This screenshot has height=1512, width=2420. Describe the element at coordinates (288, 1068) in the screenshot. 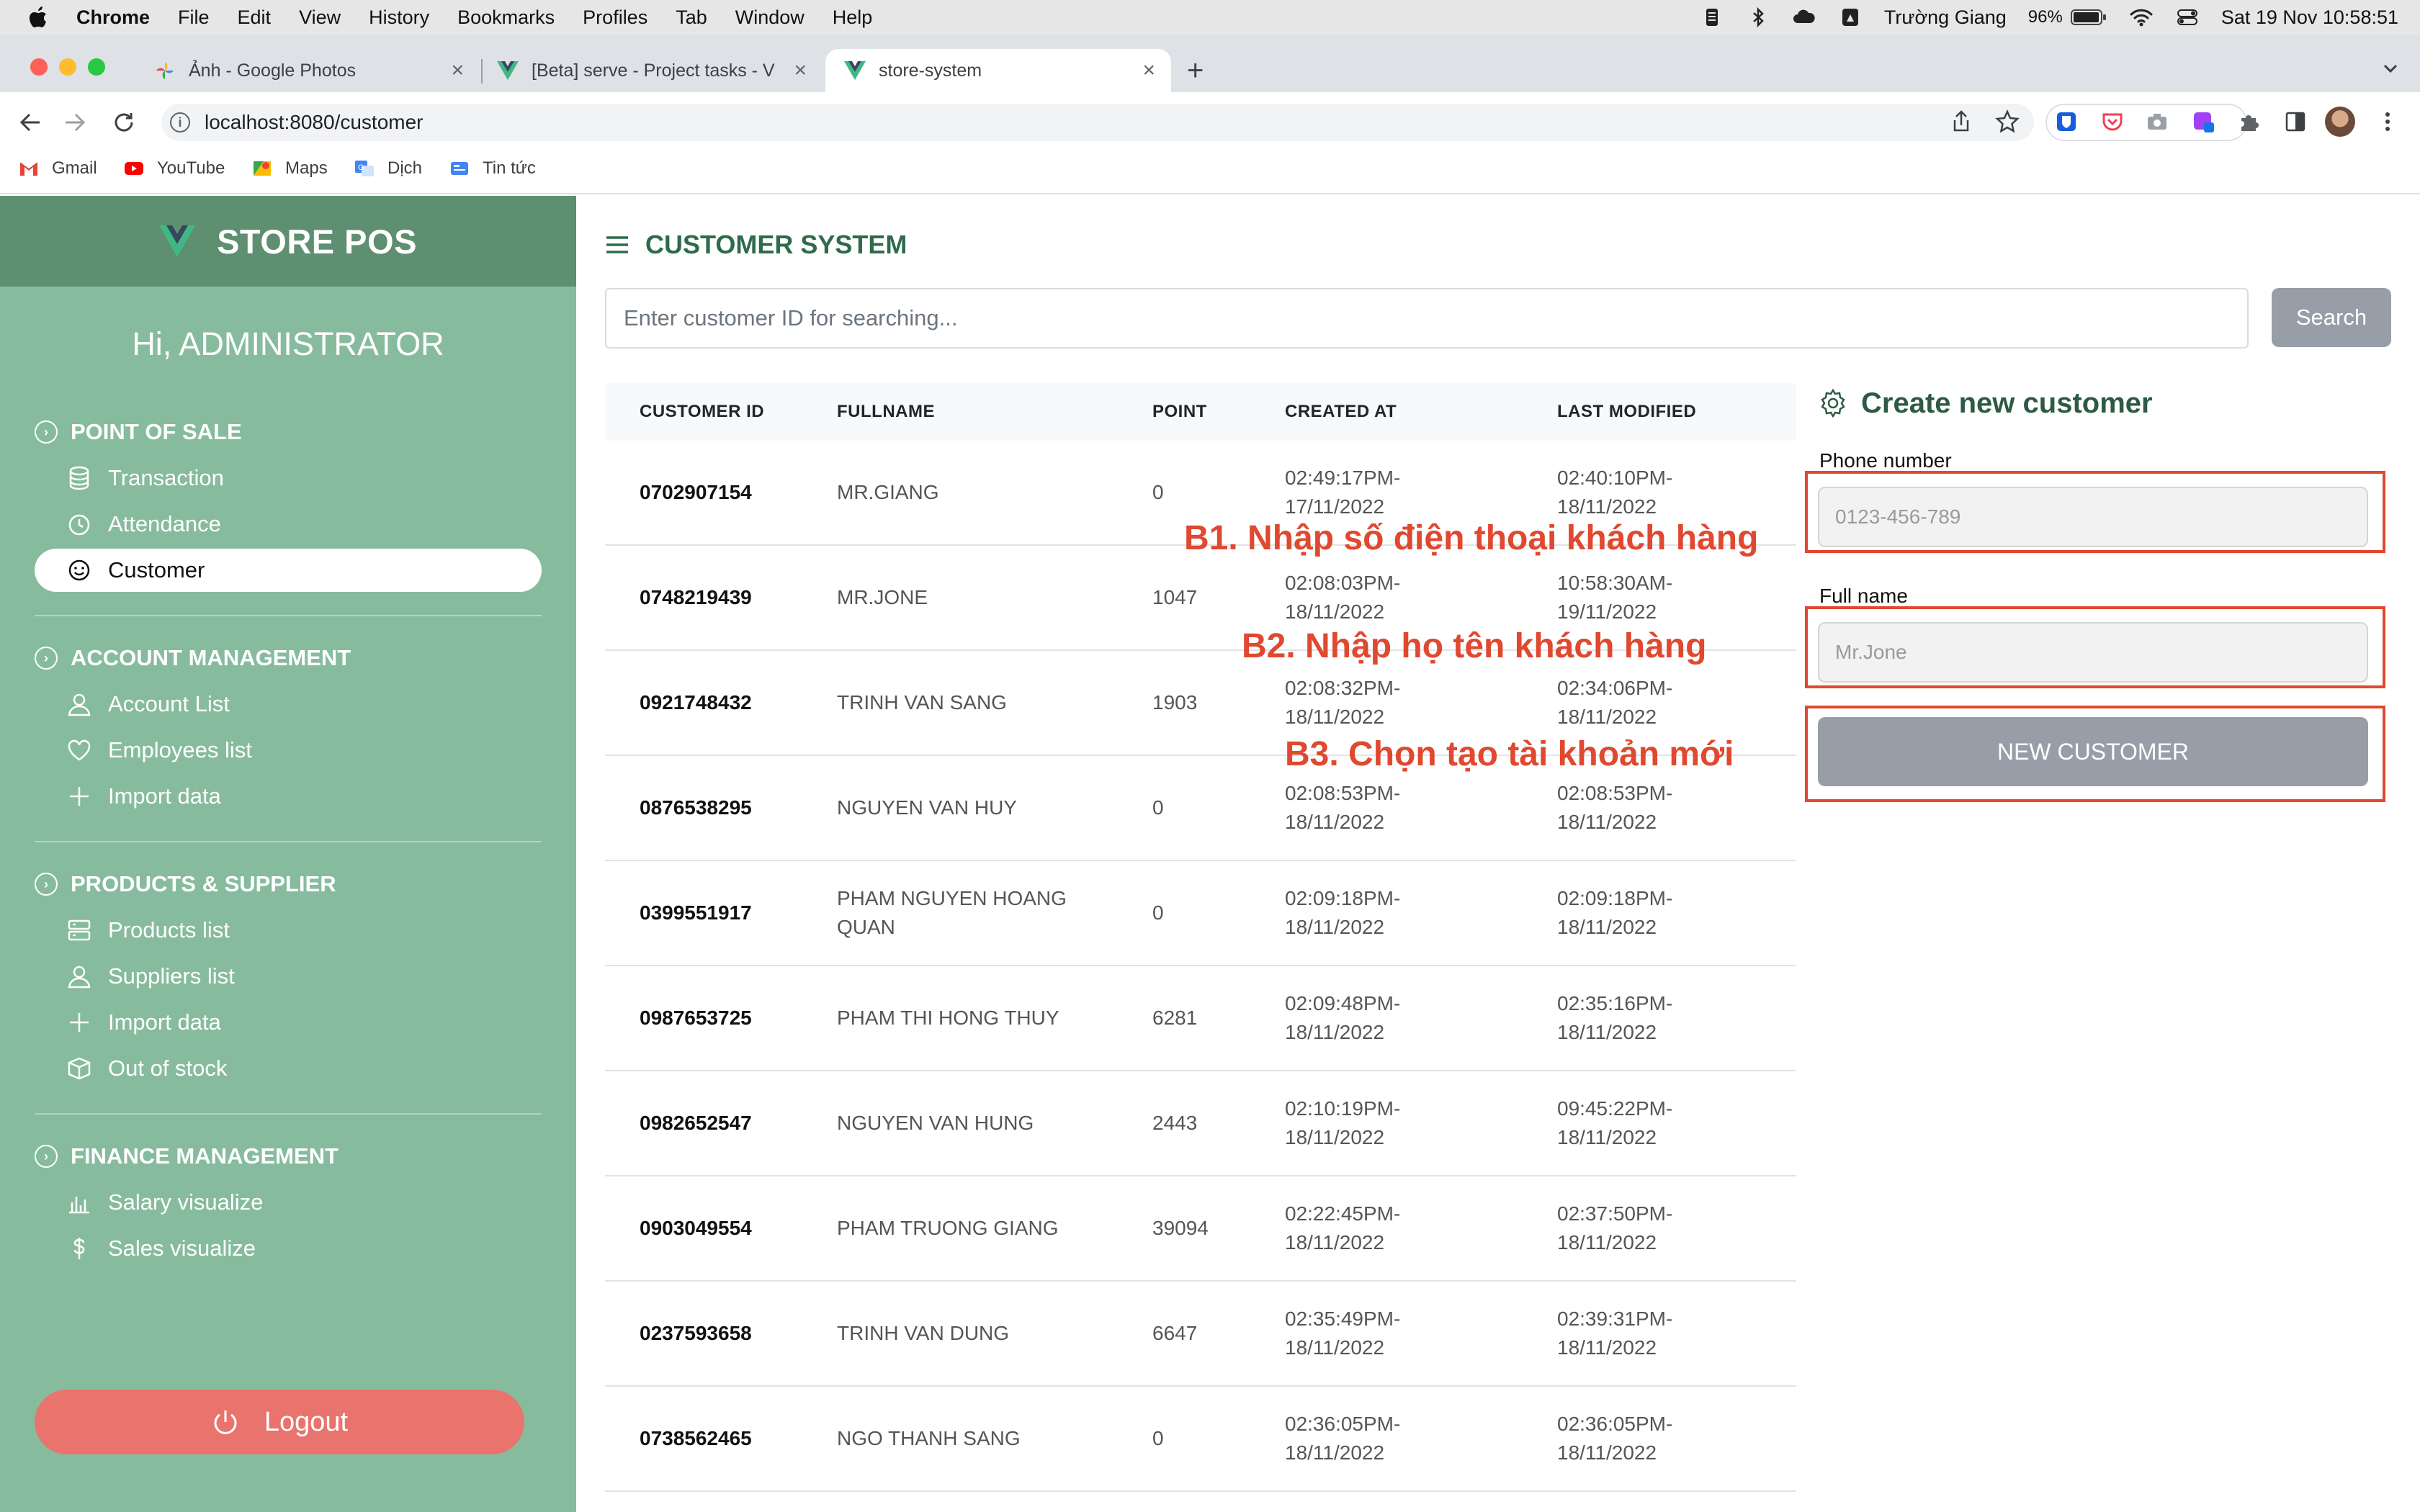

I see `sidebar-item-out-of-stock: Out of stock` at that location.